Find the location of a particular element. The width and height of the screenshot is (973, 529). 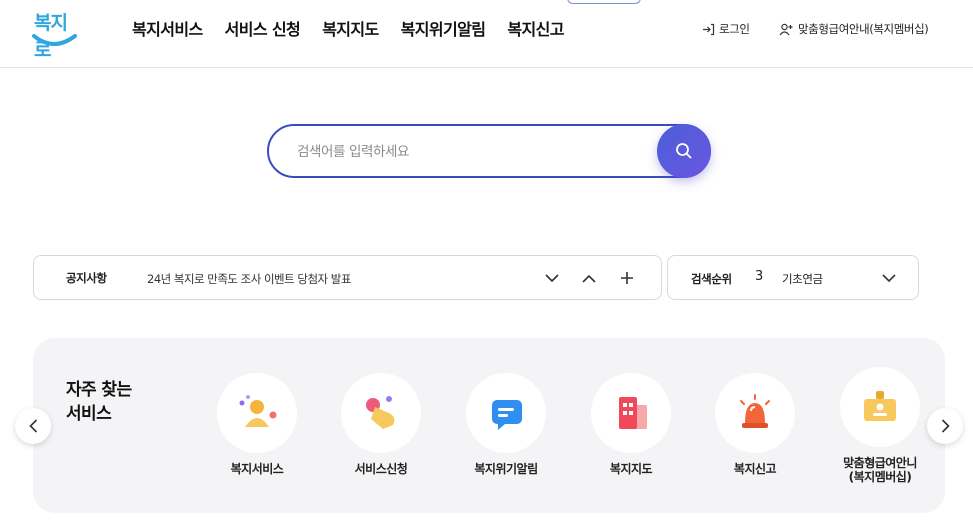

quick-services-title: 자주 찾는 서비스 is located at coordinates (99, 402).